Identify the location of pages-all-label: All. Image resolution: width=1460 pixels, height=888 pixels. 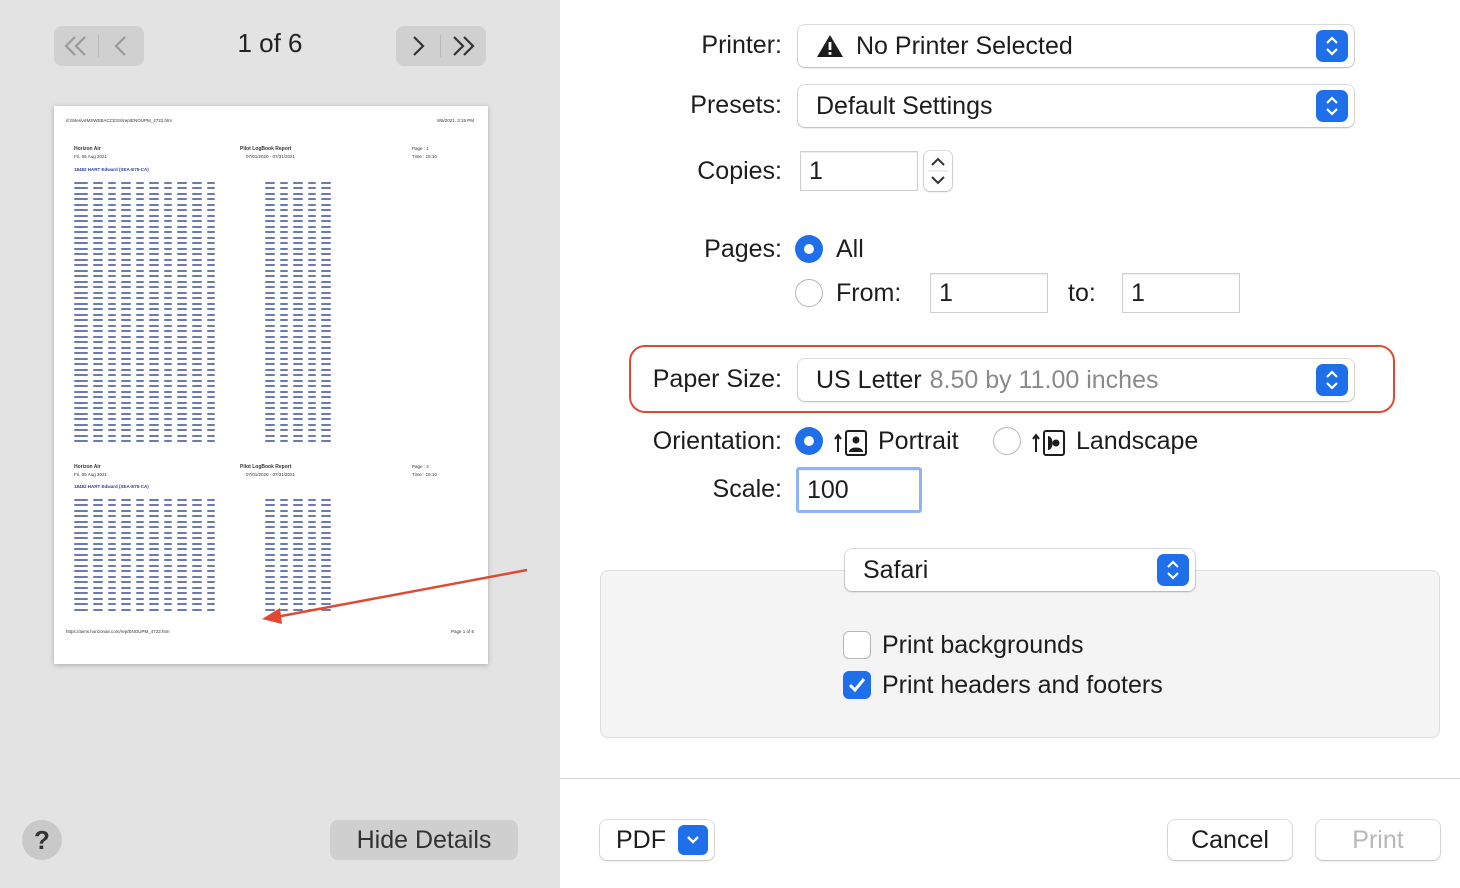
(850, 249).